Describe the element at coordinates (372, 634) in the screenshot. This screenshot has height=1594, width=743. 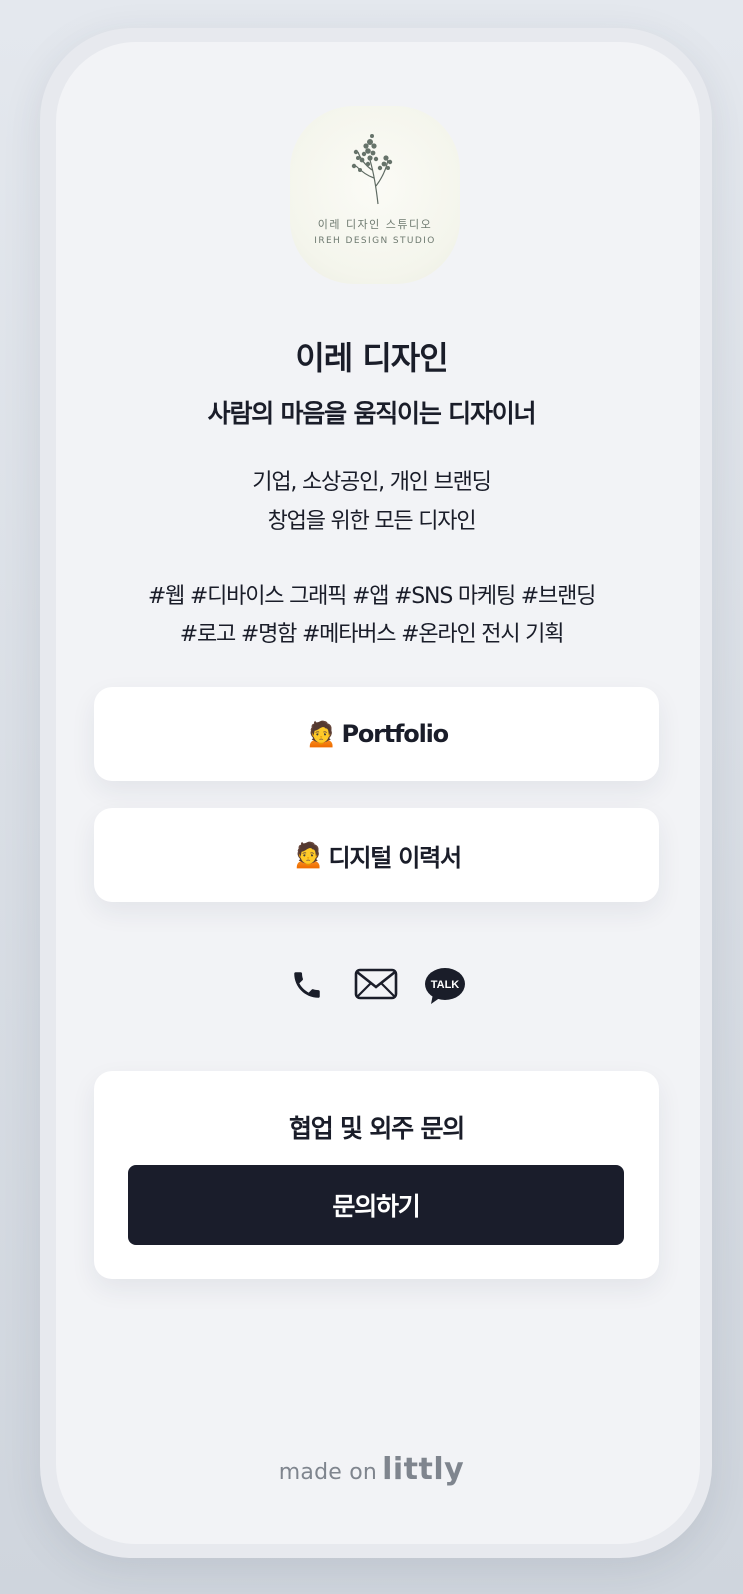
I see `hashtags-line-2: #로고 #명함 #메타버스 #온라인 전시 기획` at that location.